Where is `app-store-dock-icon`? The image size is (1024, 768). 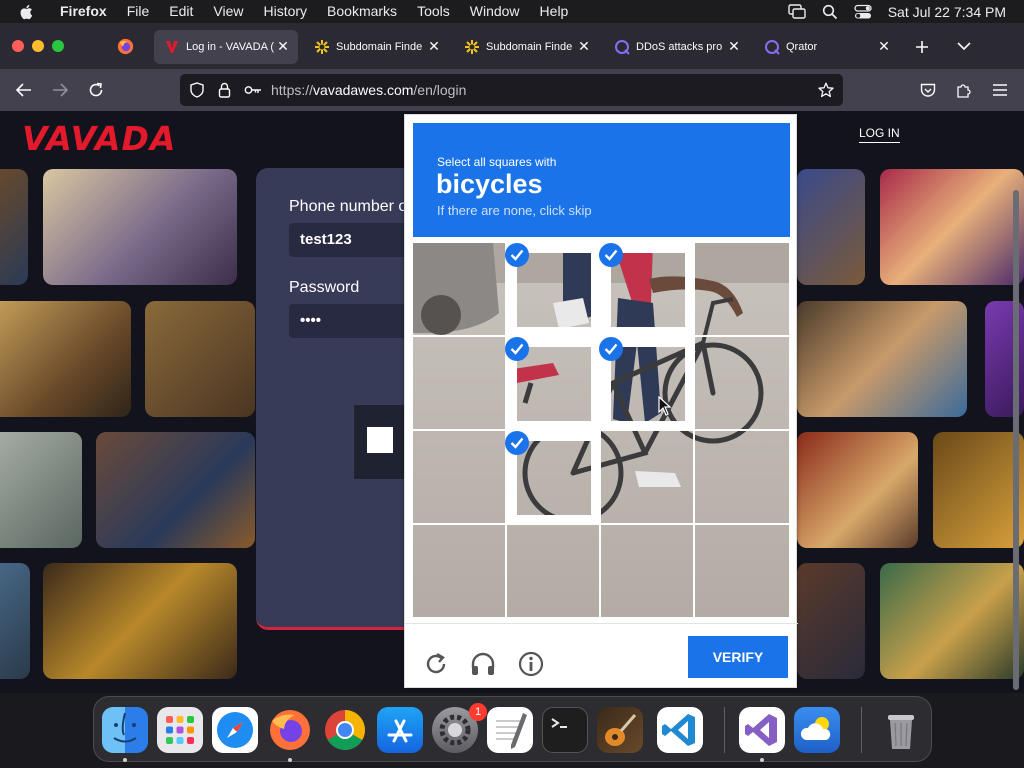 app-store-dock-icon is located at coordinates (400, 730).